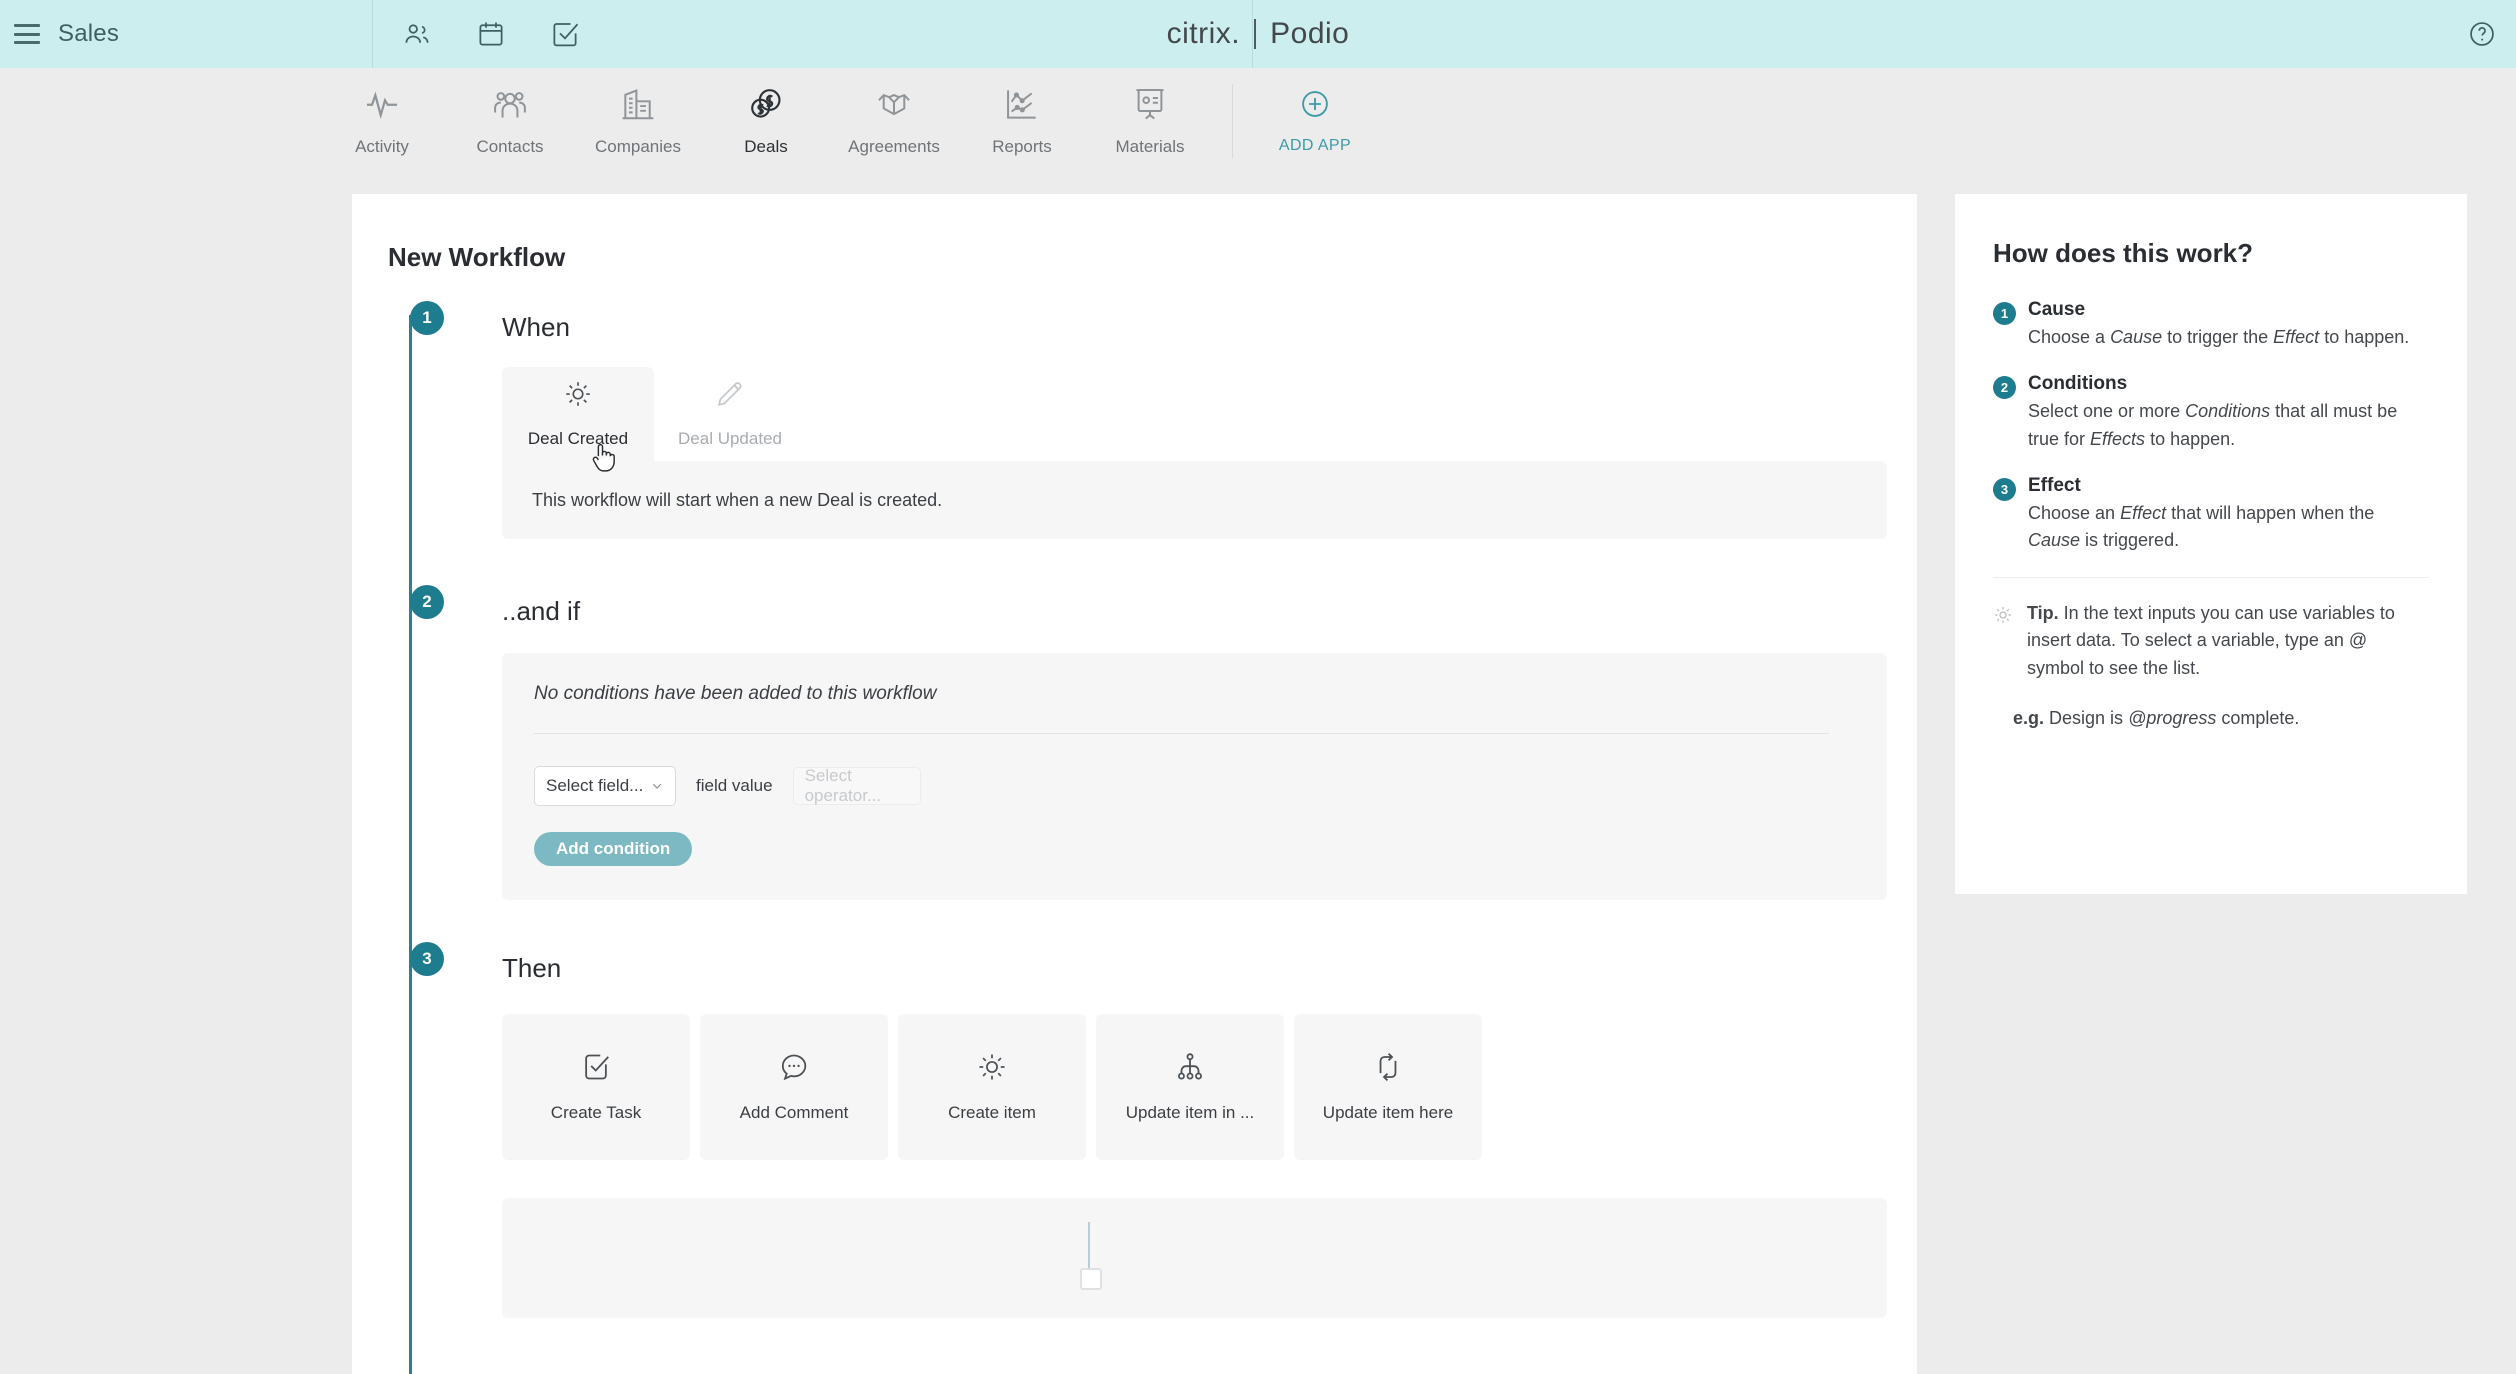 The width and height of the screenshot is (2516, 1374). I want to click on trigger-tab-deal-updated: Deal Updated, so click(730, 414).